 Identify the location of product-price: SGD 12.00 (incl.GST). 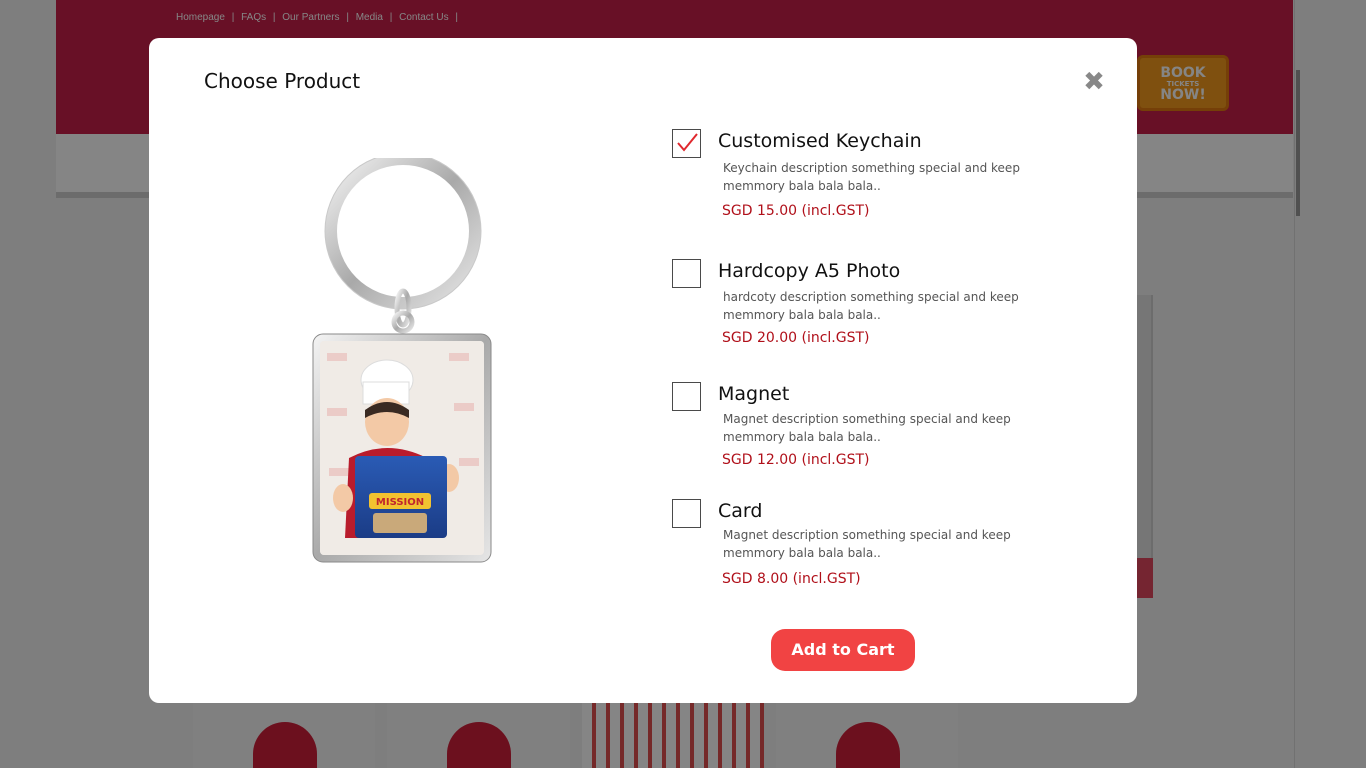
(796, 460).